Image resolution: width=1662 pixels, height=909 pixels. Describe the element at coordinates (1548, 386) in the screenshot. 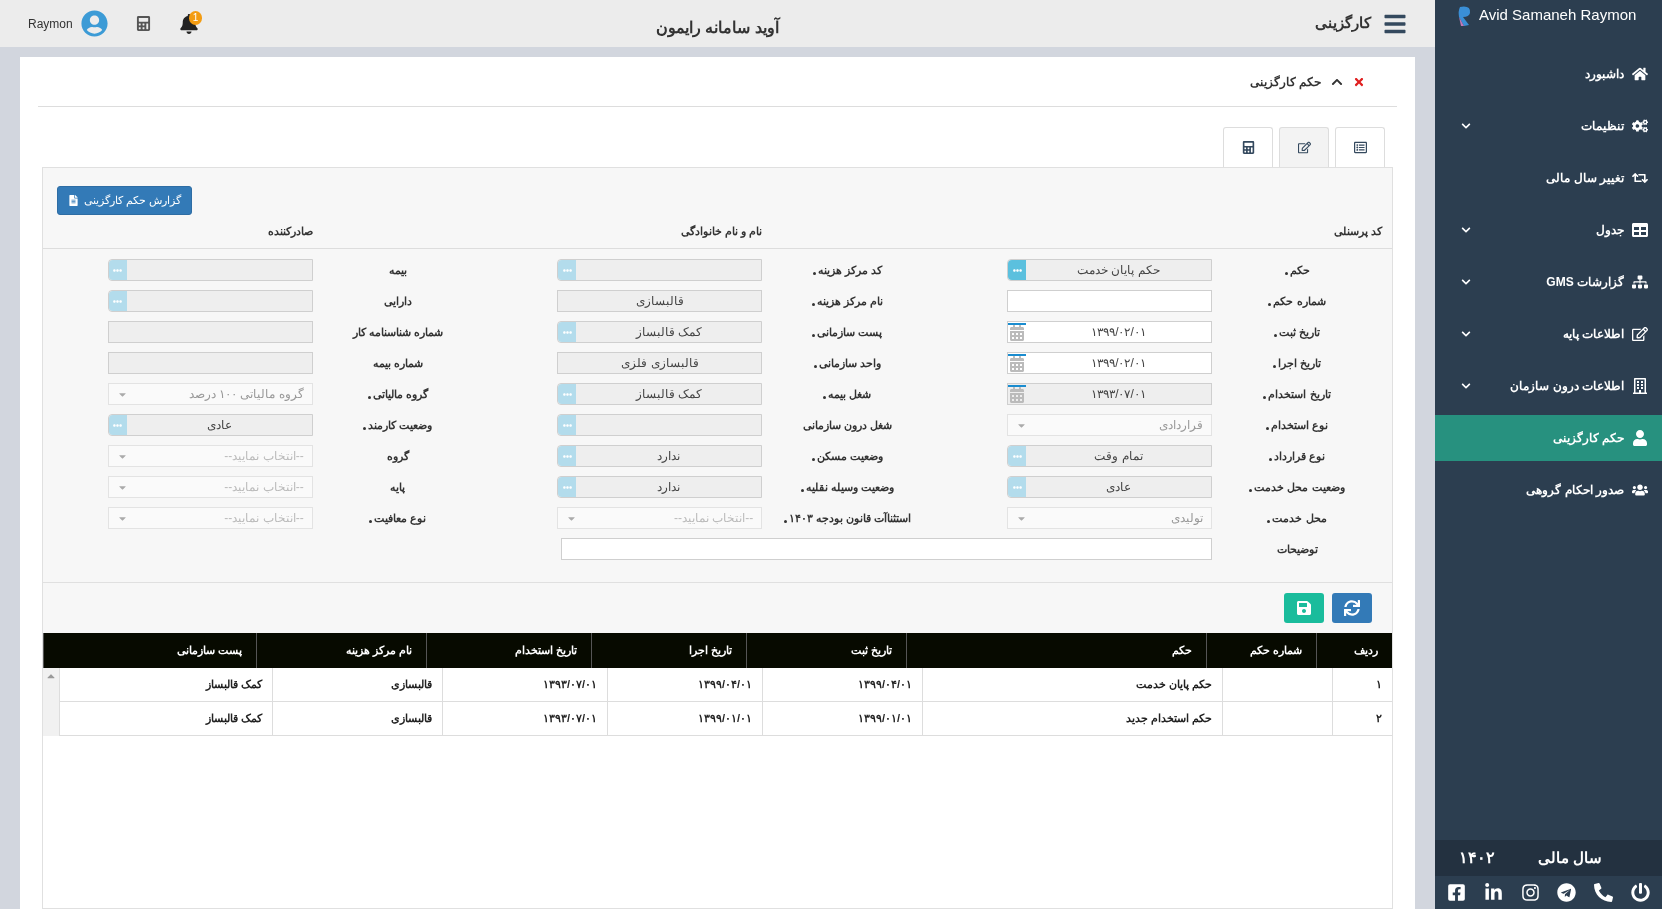

I see `sidebar-item: اطلاعات درون سازمان` at that location.